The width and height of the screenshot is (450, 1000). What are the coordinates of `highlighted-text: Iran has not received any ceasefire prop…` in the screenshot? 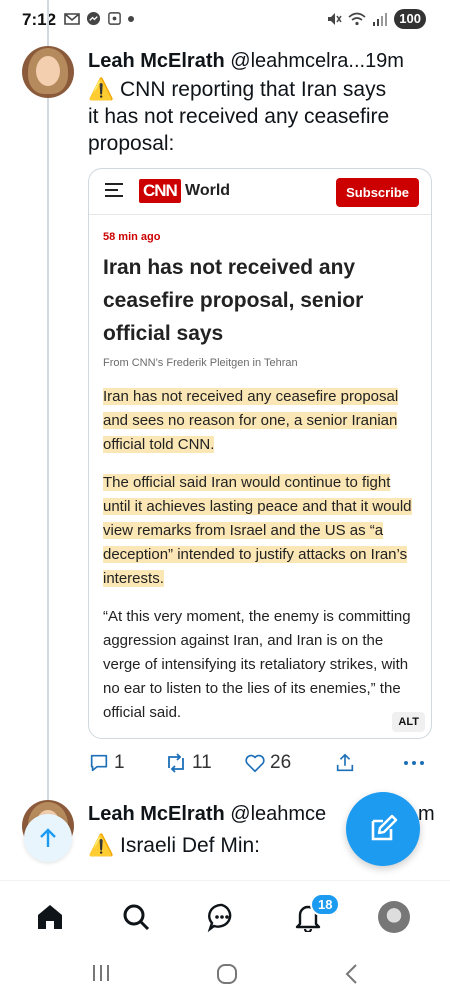 It's located at (251, 420).